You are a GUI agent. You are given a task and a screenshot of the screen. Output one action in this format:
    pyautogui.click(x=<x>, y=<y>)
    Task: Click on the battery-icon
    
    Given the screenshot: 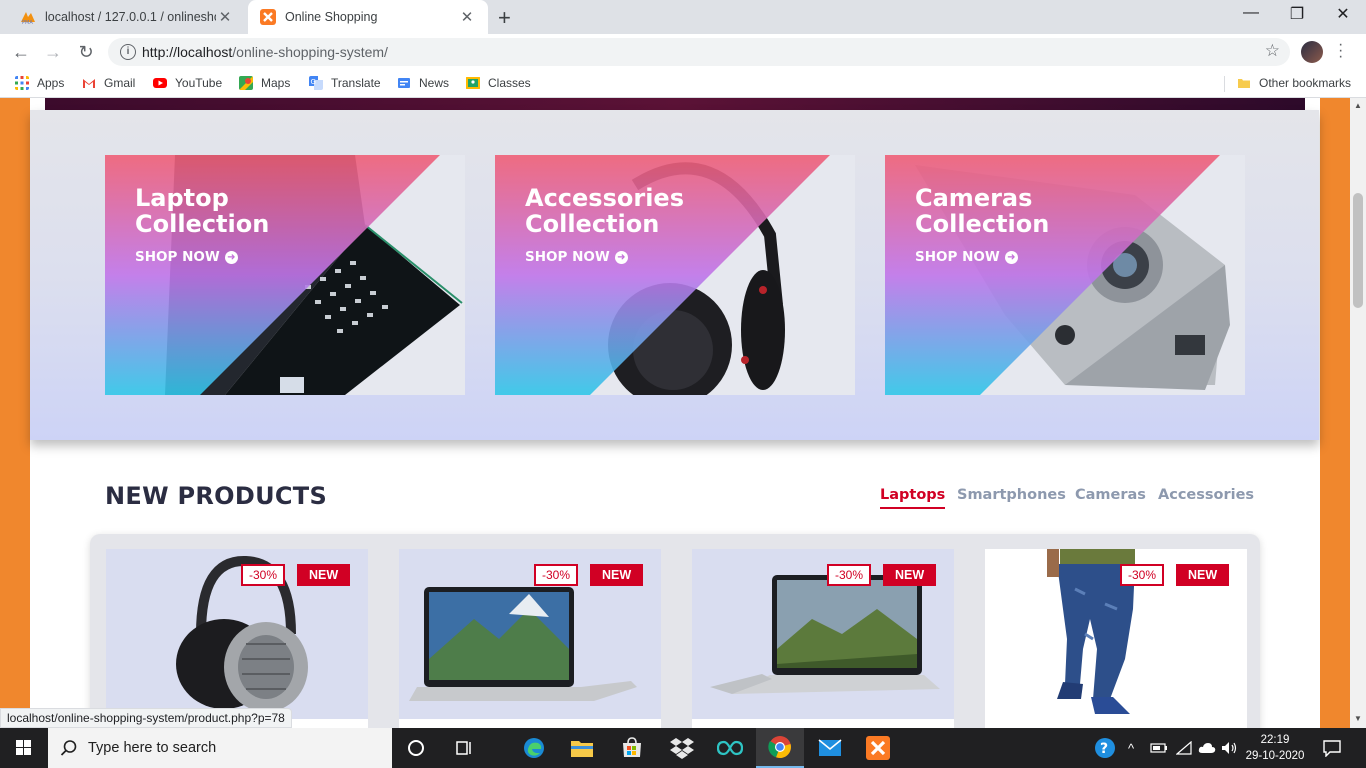 What is the action you would take?
    pyautogui.click(x=1159, y=748)
    